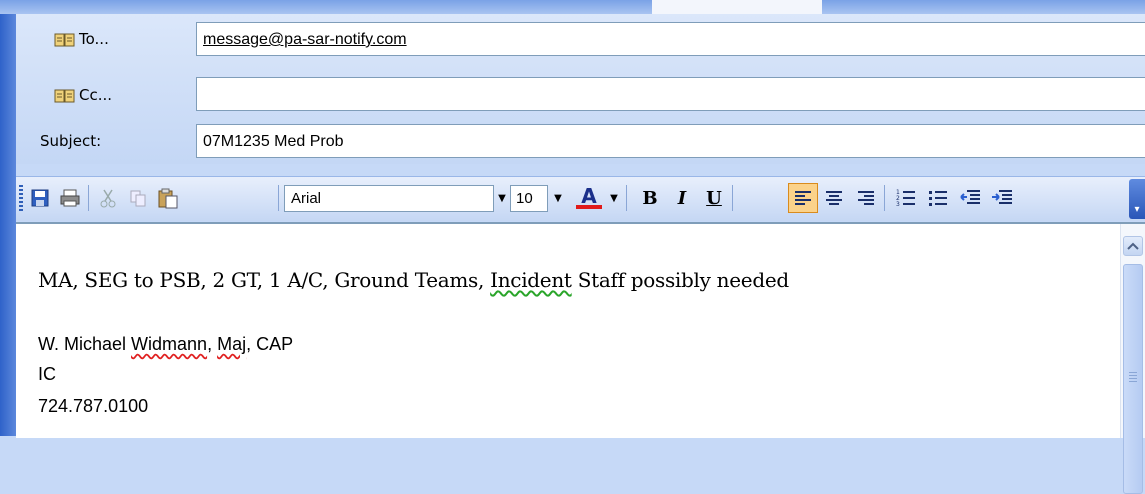 Image resolution: width=1145 pixels, height=494 pixels. I want to click on align-right-button, so click(866, 198).